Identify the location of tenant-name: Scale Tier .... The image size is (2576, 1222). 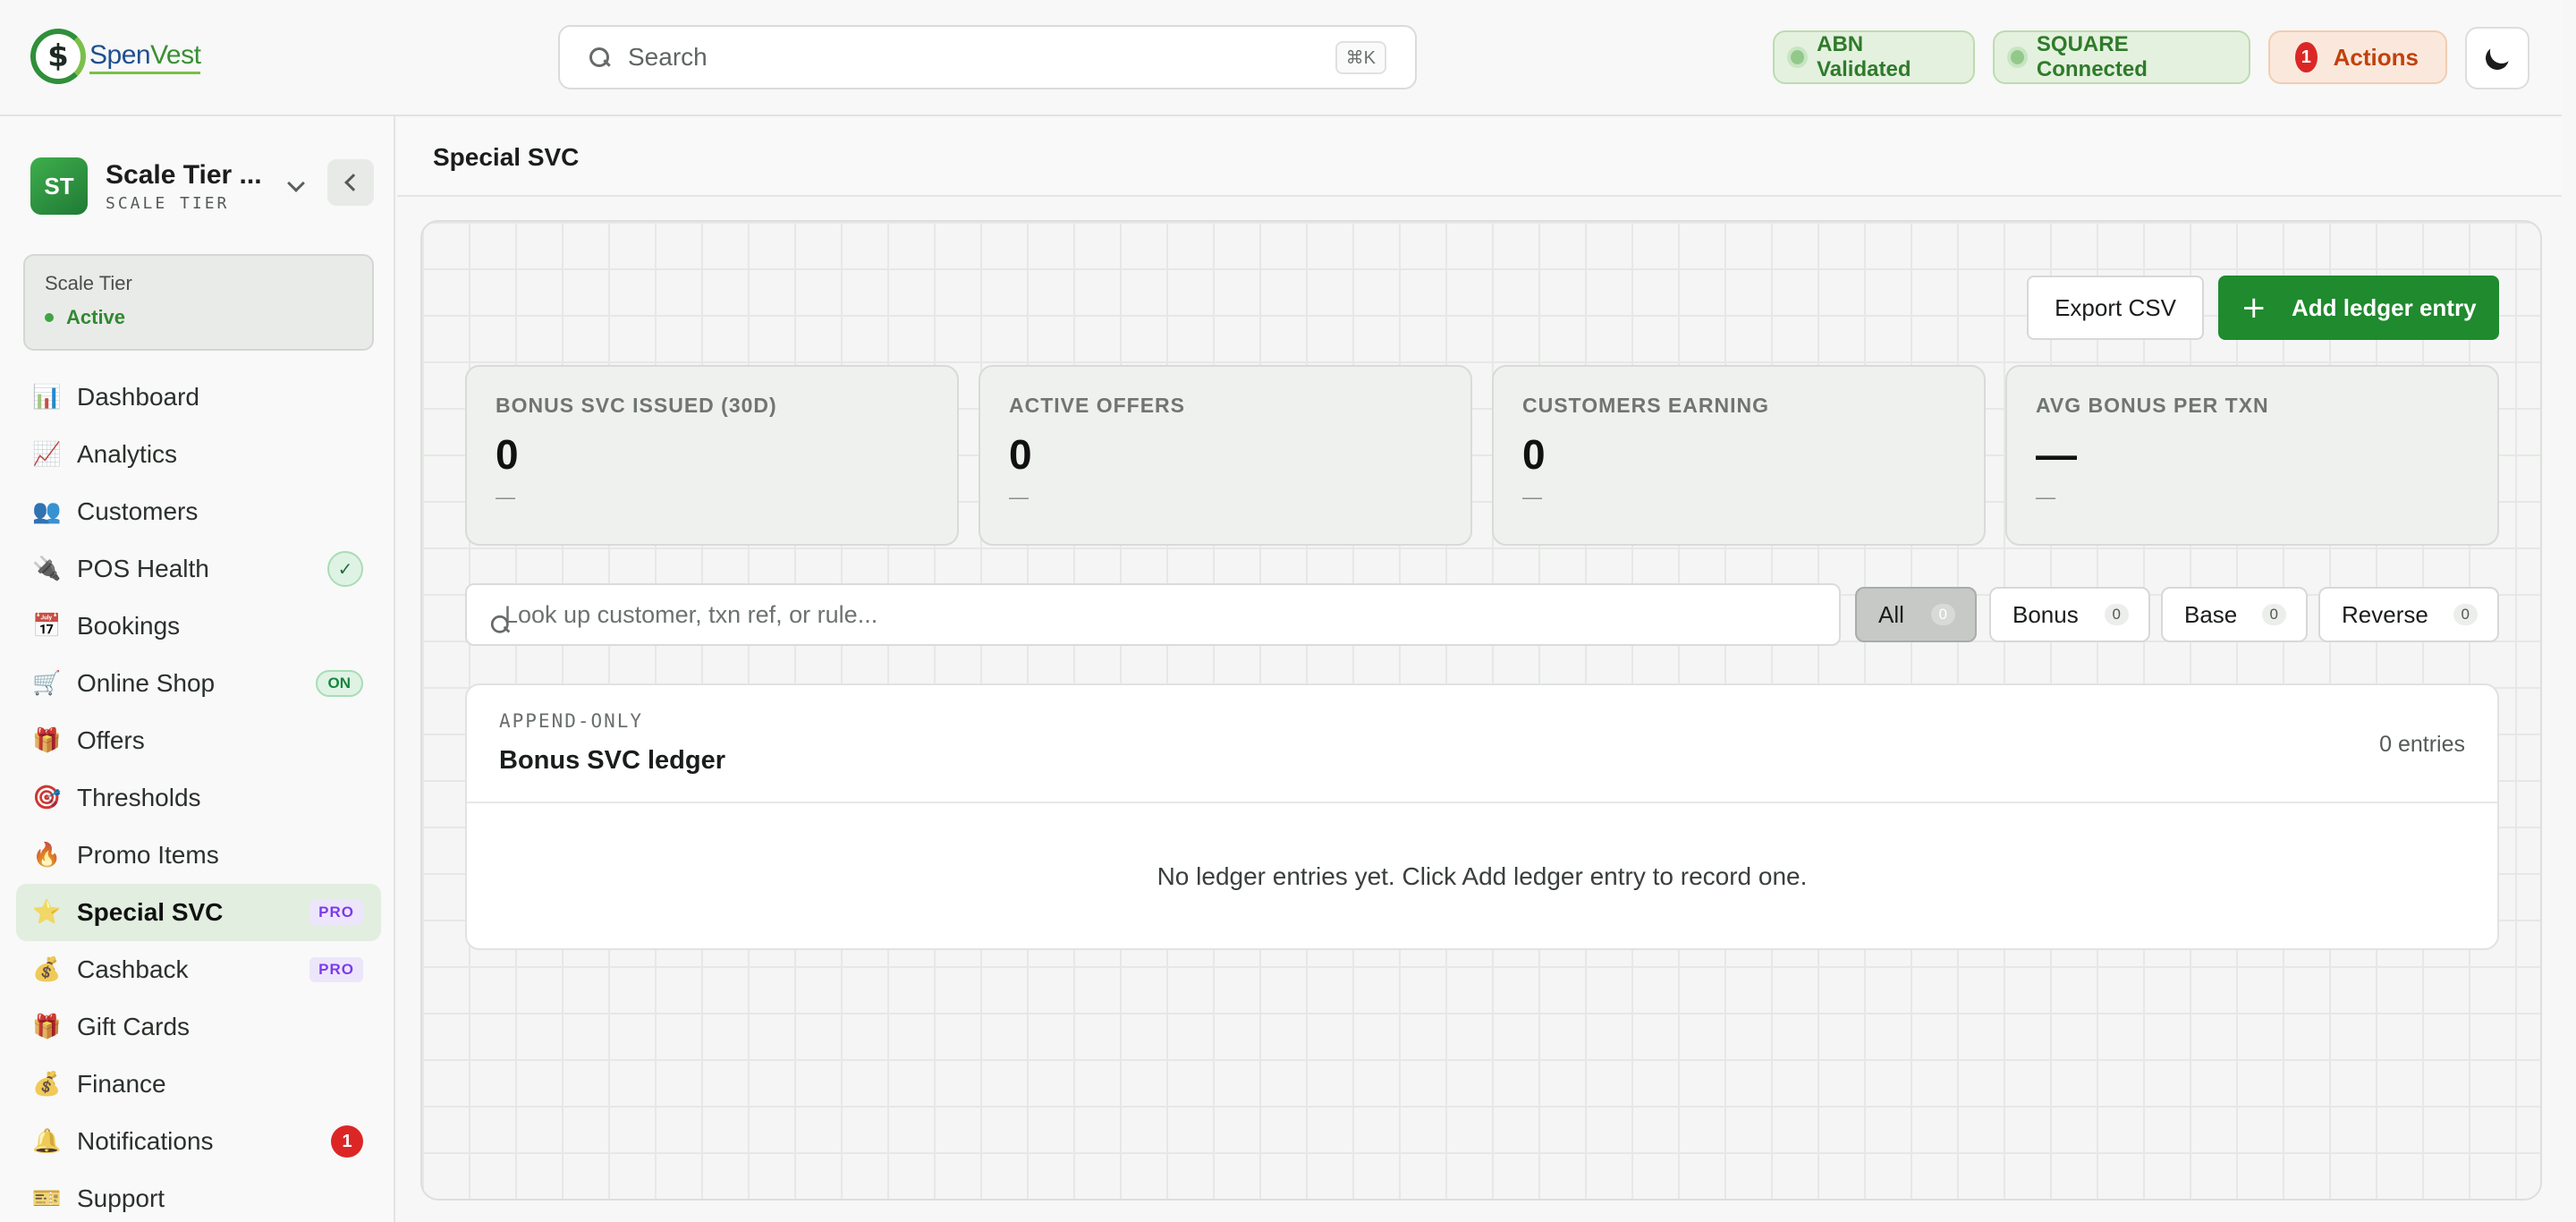
(184, 174).